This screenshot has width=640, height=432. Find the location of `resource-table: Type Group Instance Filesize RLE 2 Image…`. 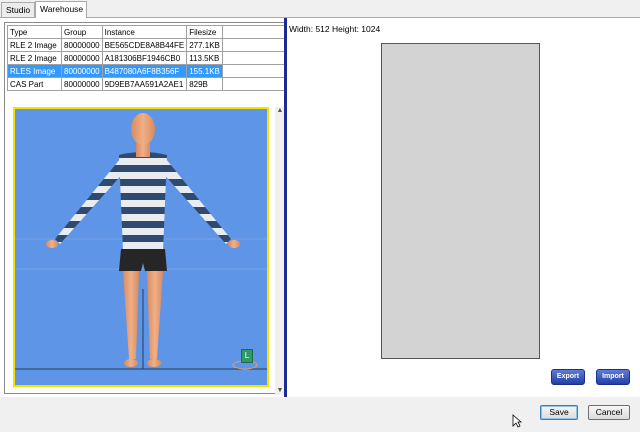

resource-table: Type Group Instance Filesize RLE 2 Image… is located at coordinates (146, 58).